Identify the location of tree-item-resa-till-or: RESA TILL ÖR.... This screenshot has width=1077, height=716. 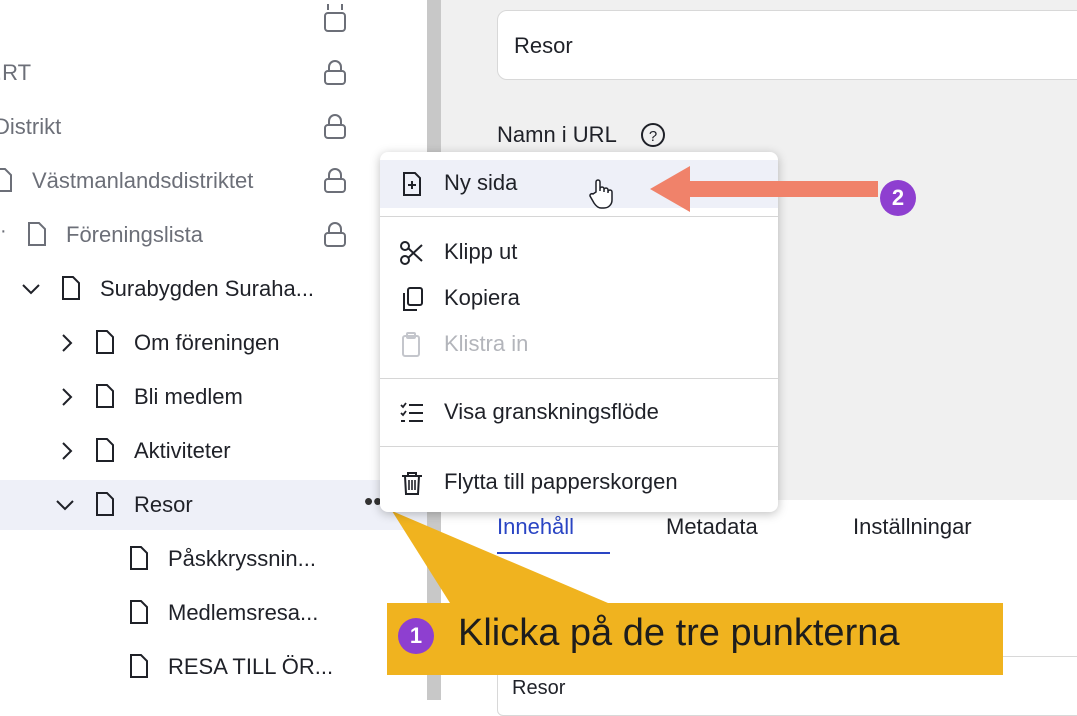
(213, 667).